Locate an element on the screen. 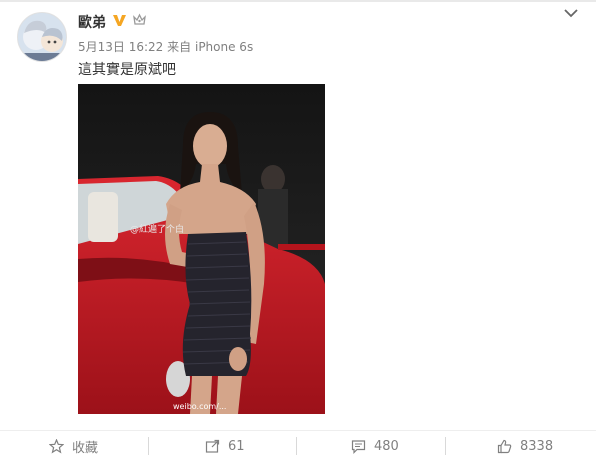 The image size is (596, 460). source-prefix: 来自 is located at coordinates (179, 47).